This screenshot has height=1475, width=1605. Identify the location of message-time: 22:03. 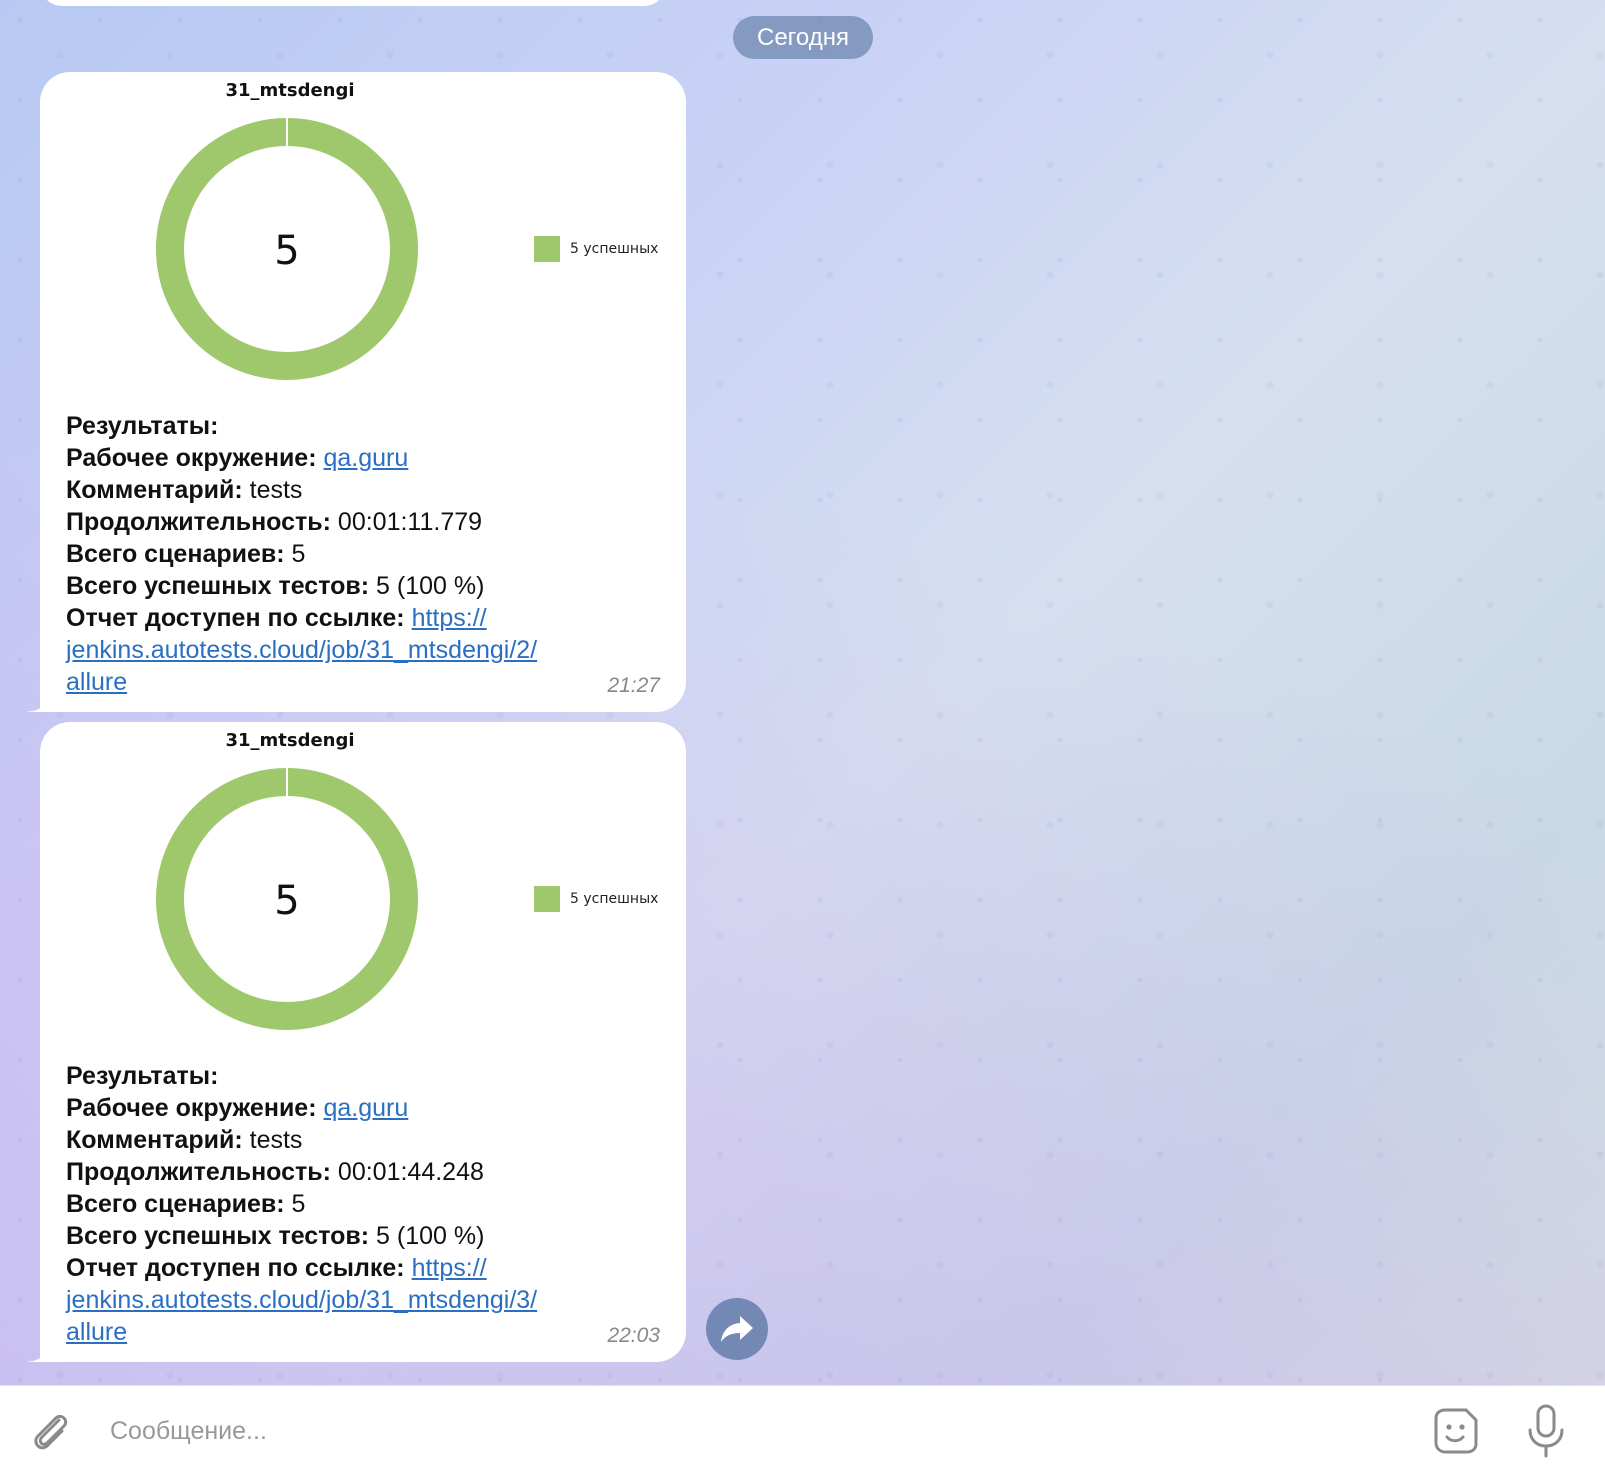
(633, 1335).